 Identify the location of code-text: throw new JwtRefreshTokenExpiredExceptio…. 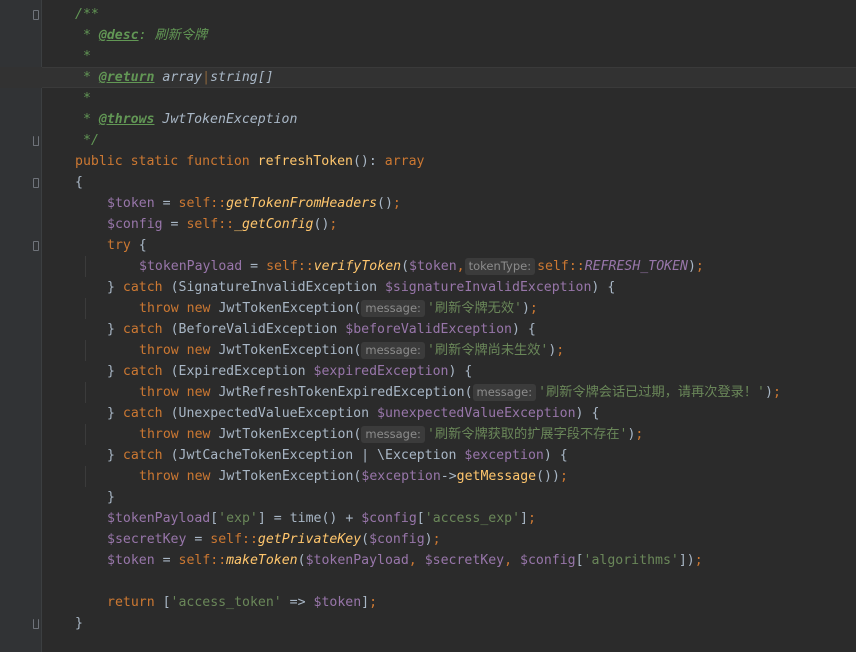
(460, 392).